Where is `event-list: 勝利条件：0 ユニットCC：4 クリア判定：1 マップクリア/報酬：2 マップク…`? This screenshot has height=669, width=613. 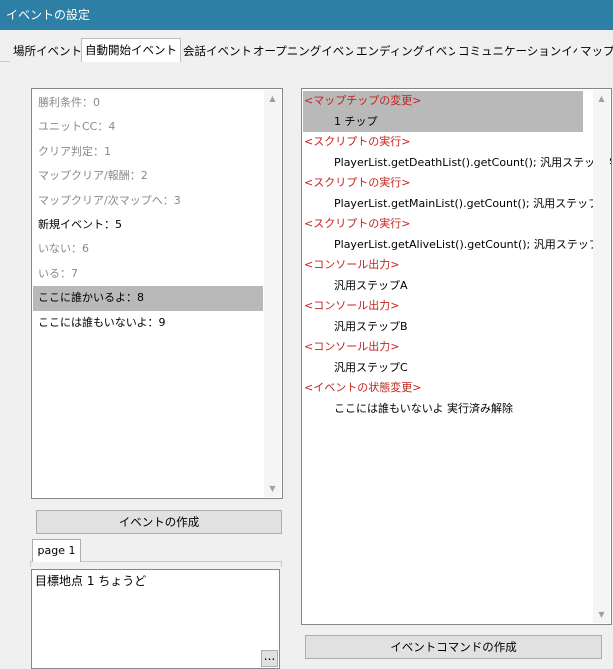
event-list: 勝利条件：0 ユニットCC：4 クリア判定：1 マップクリア/報酬：2 マップク… is located at coordinates (148, 213).